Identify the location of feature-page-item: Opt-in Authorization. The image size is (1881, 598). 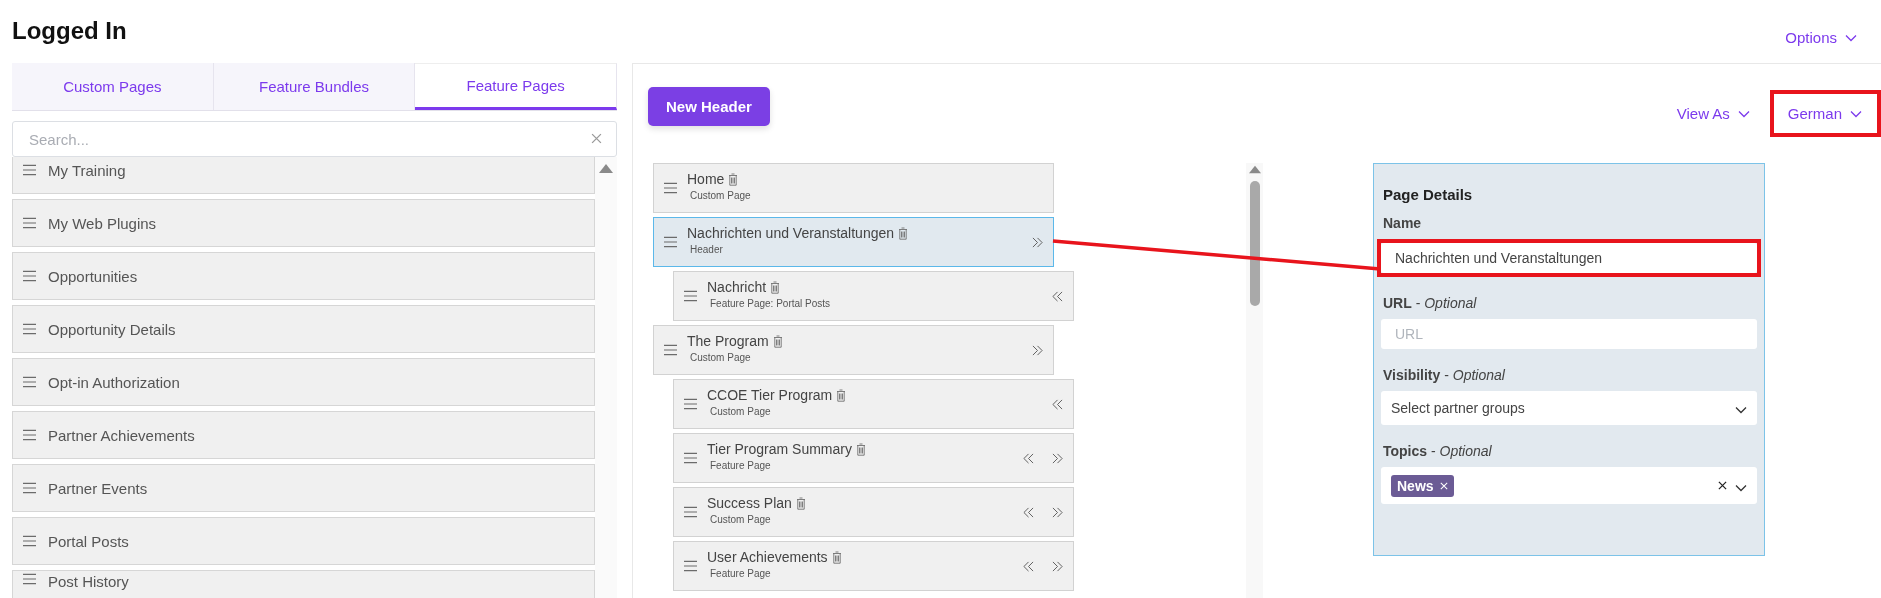
(303, 382).